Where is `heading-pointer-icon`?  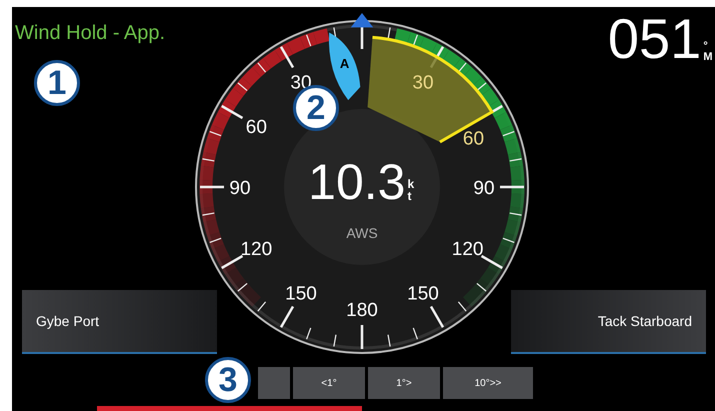
heading-pointer-icon is located at coordinates (362, 20).